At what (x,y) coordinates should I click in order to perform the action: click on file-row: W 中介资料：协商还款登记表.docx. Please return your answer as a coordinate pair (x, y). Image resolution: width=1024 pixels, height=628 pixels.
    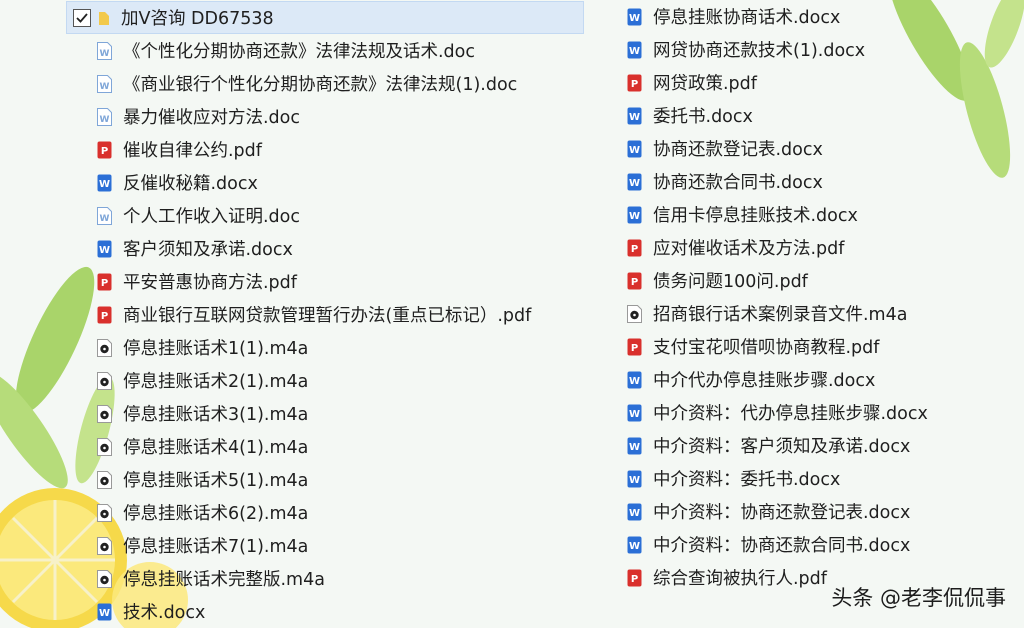
    Looking at the image, I should click on (796, 511).